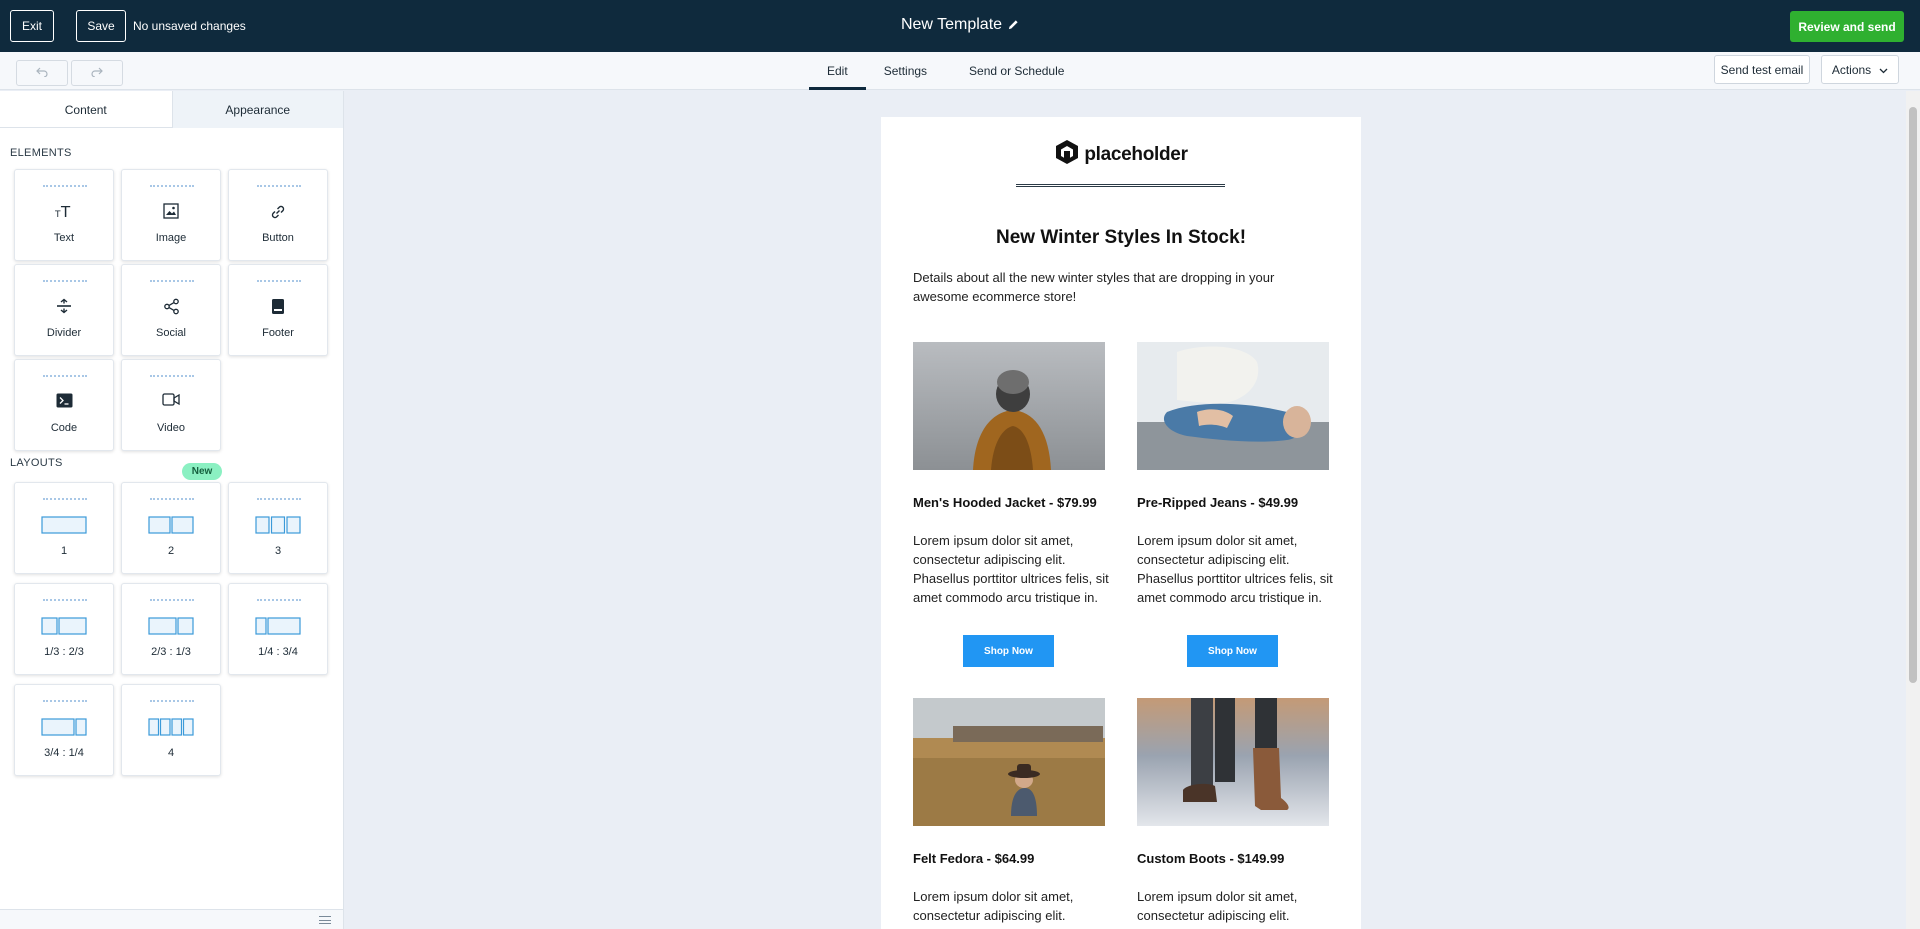  Describe the element at coordinates (171, 405) in the screenshot. I see `element-video: Video` at that location.